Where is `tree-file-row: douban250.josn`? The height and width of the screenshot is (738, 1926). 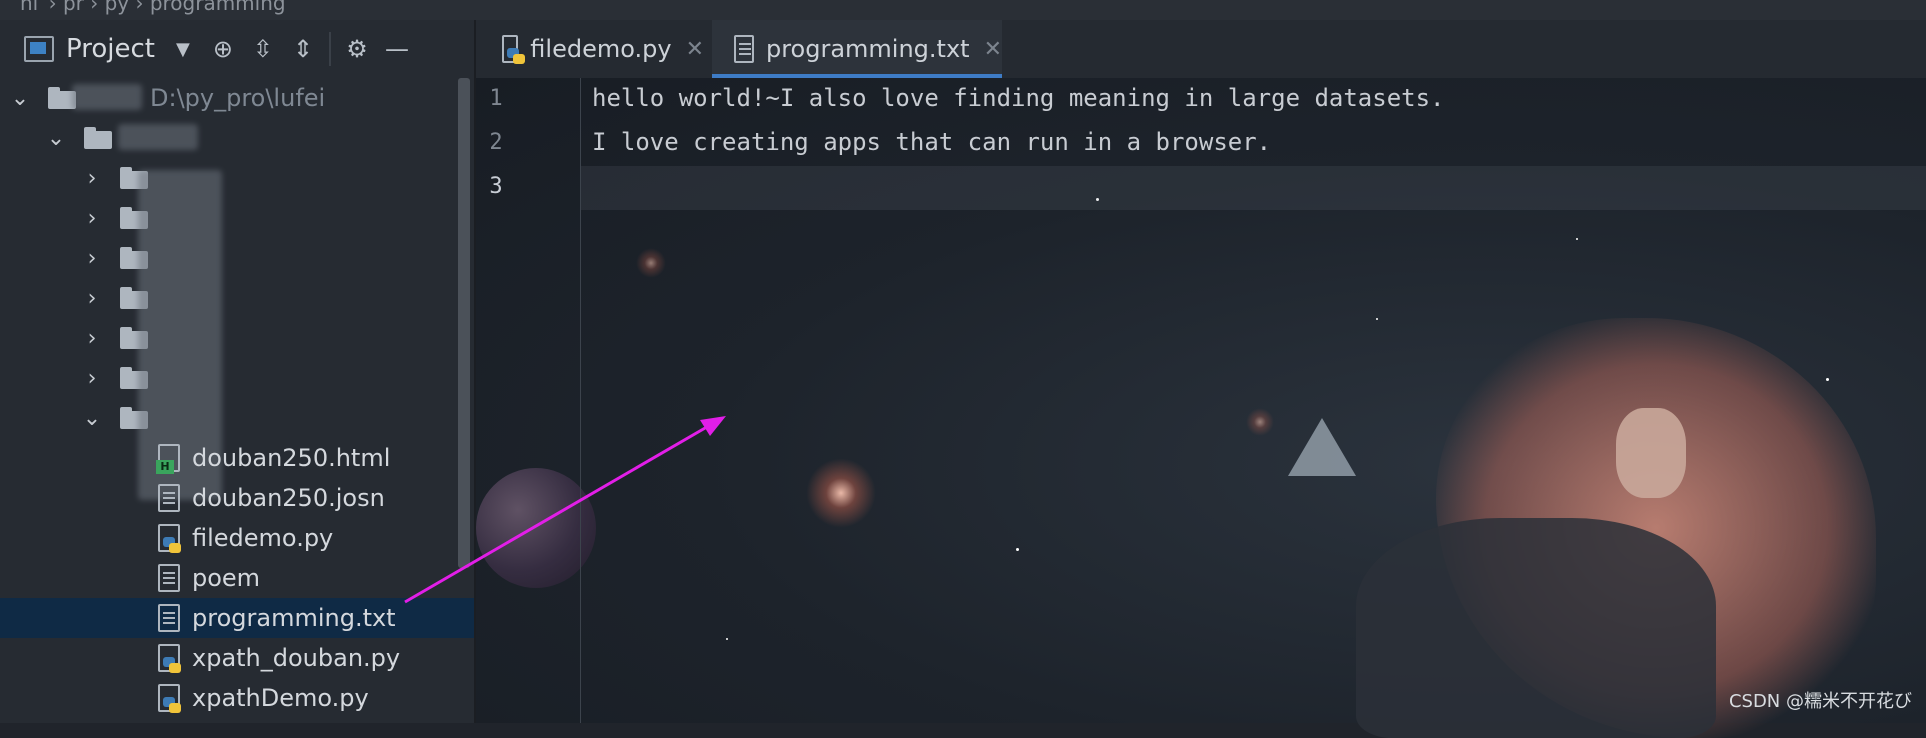
tree-file-row: douban250.josn is located at coordinates (237, 498).